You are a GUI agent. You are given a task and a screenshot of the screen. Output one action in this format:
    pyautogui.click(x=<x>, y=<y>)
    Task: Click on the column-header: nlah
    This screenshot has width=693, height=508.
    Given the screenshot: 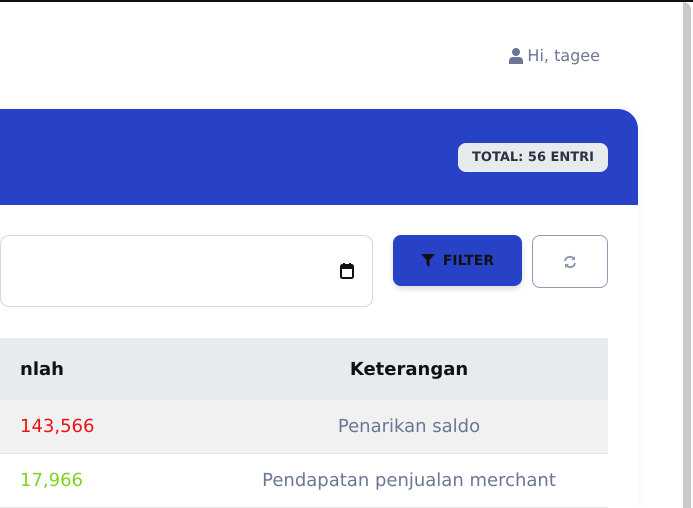 What is the action you would take?
    pyautogui.click(x=105, y=369)
    